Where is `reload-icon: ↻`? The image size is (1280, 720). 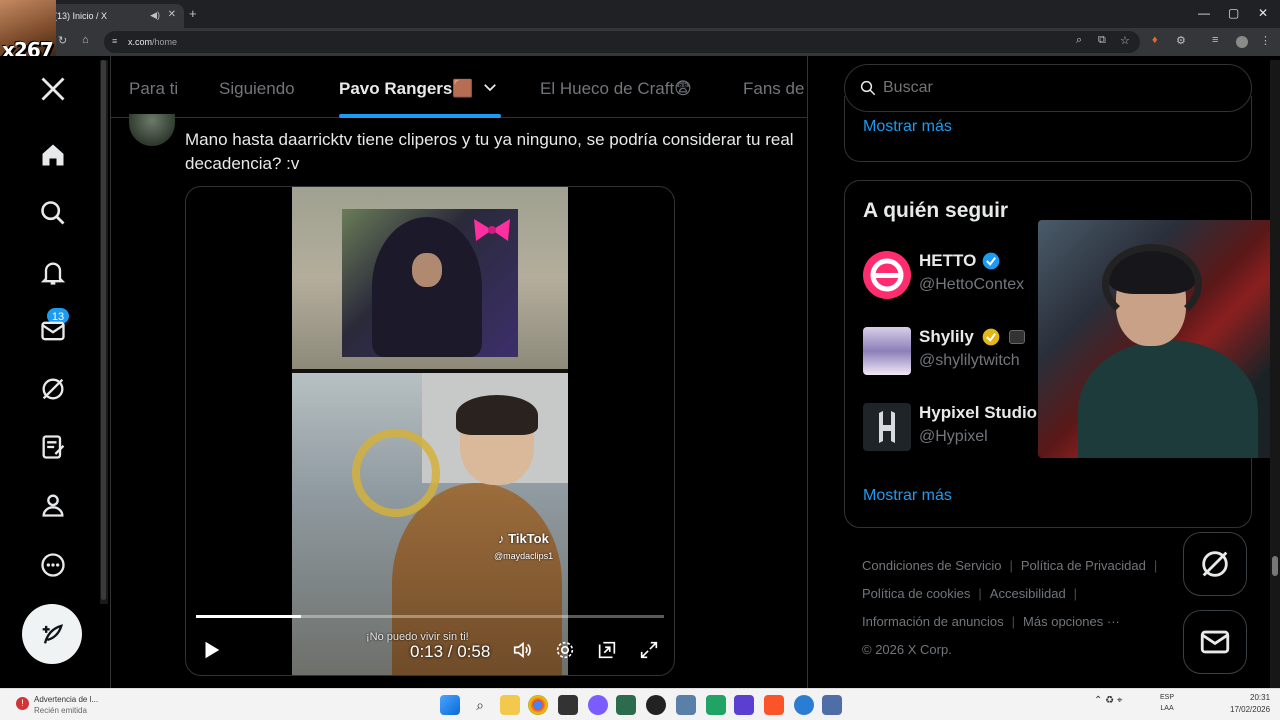
reload-icon: ↻ is located at coordinates (62, 40).